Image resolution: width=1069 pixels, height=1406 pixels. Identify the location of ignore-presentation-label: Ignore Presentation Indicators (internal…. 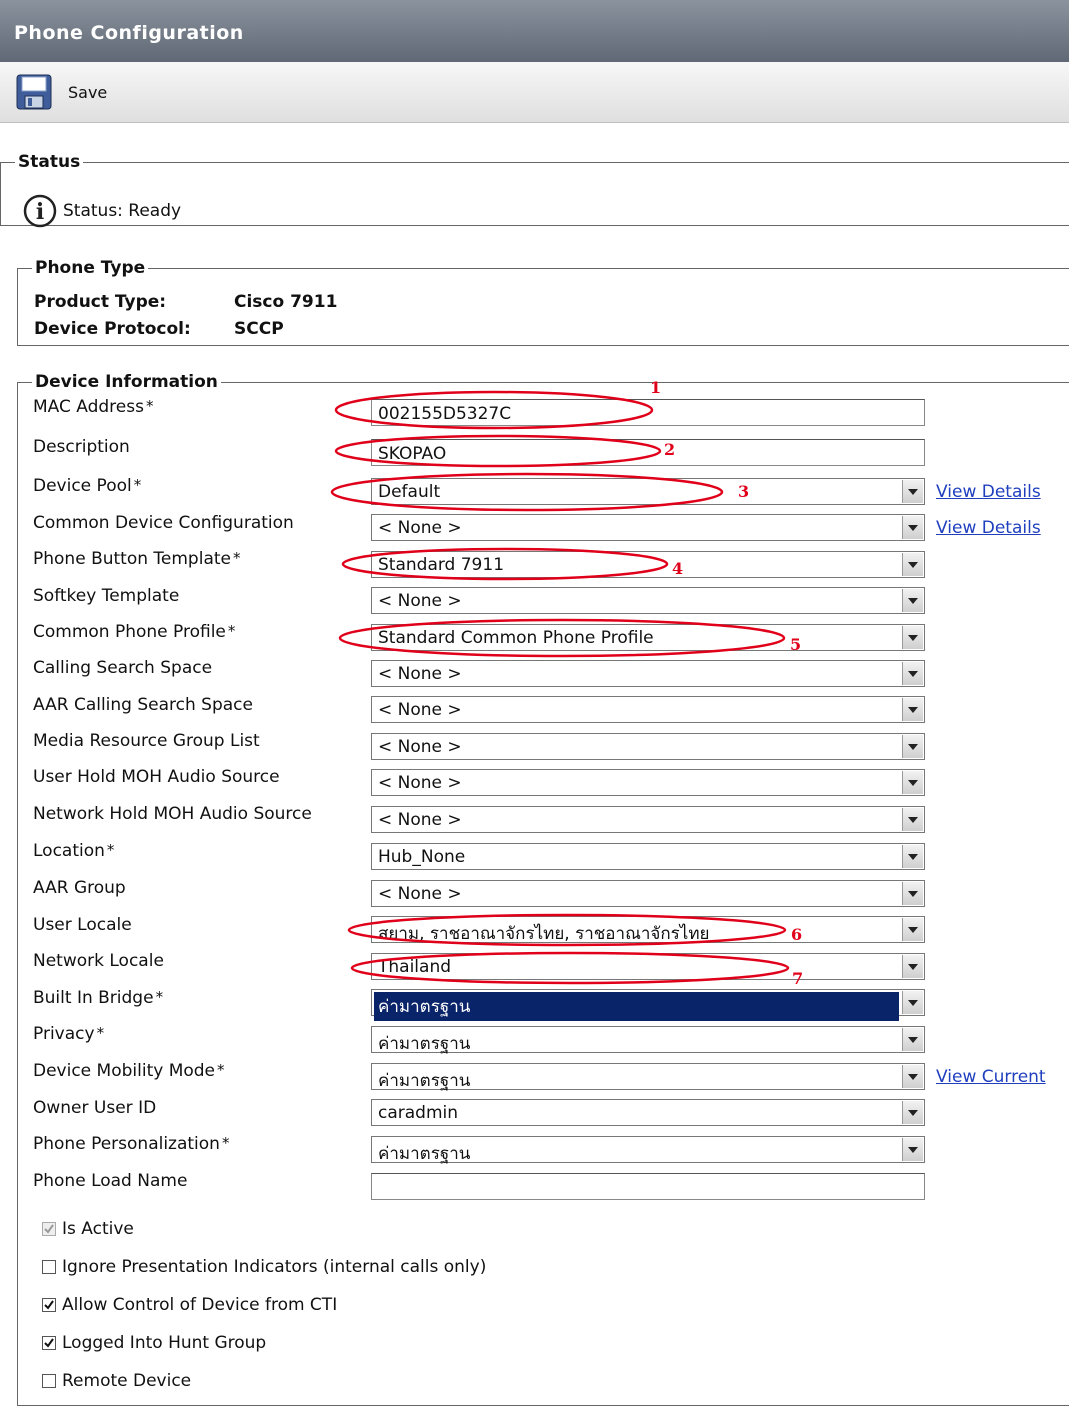
(274, 1267).